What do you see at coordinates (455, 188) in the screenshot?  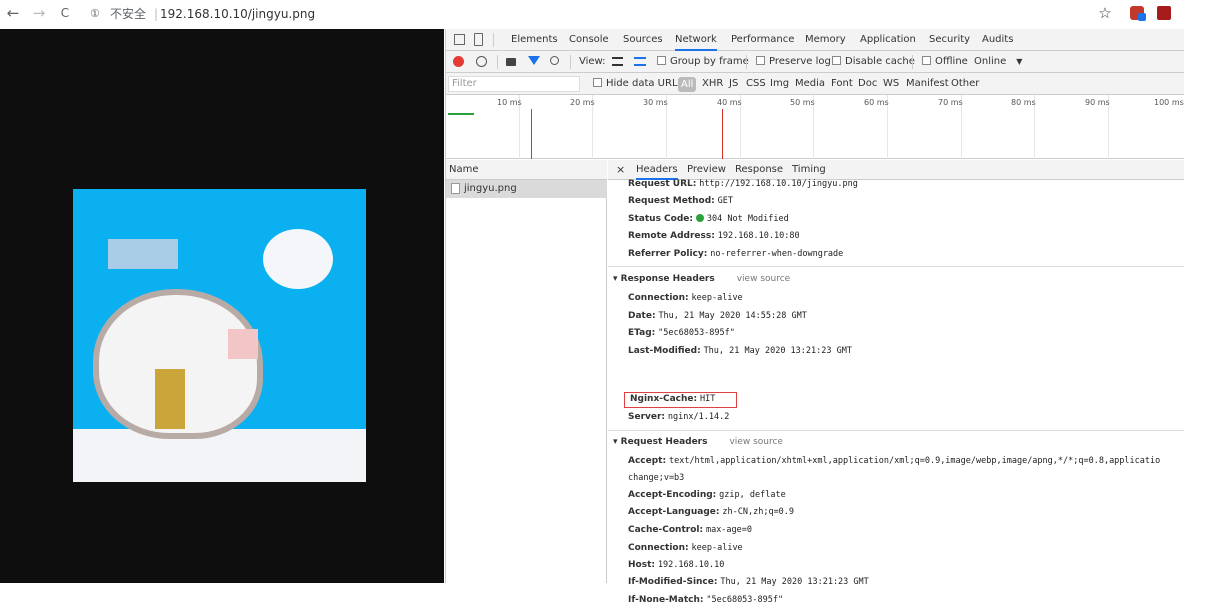 I see `file-icon` at bounding box center [455, 188].